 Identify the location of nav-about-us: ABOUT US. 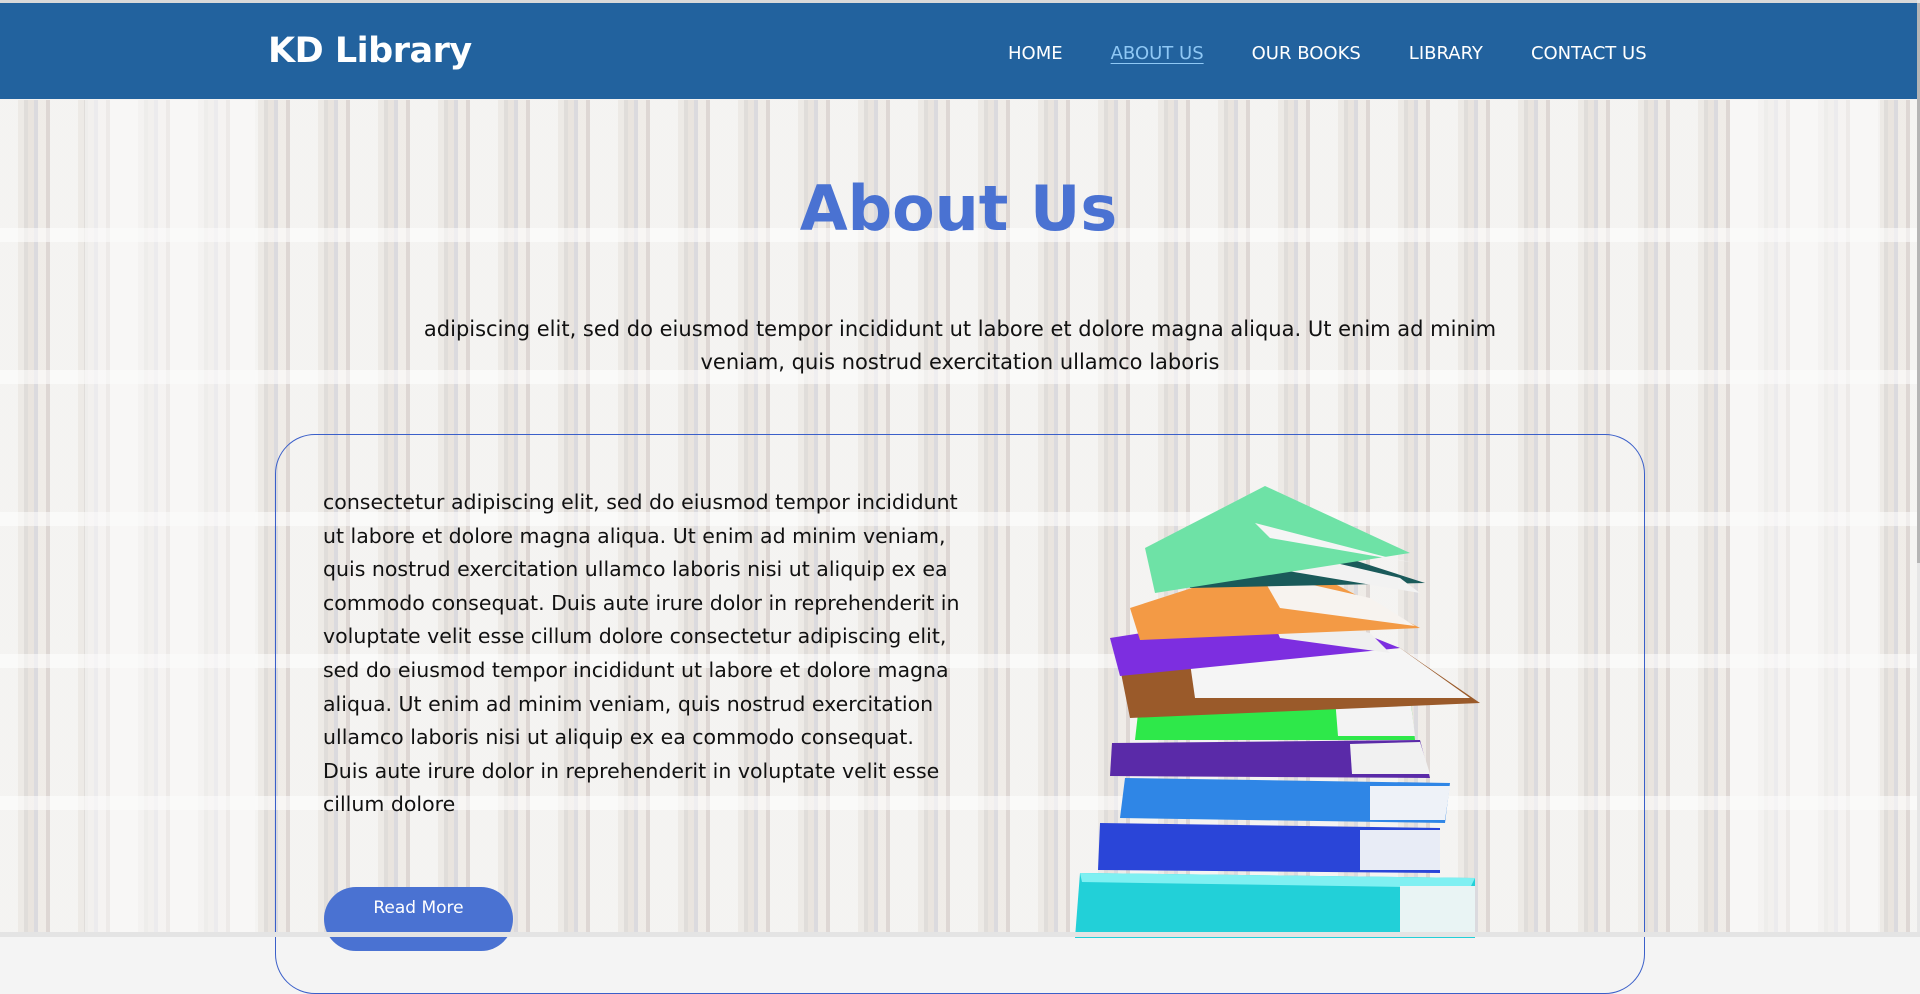
(1157, 53).